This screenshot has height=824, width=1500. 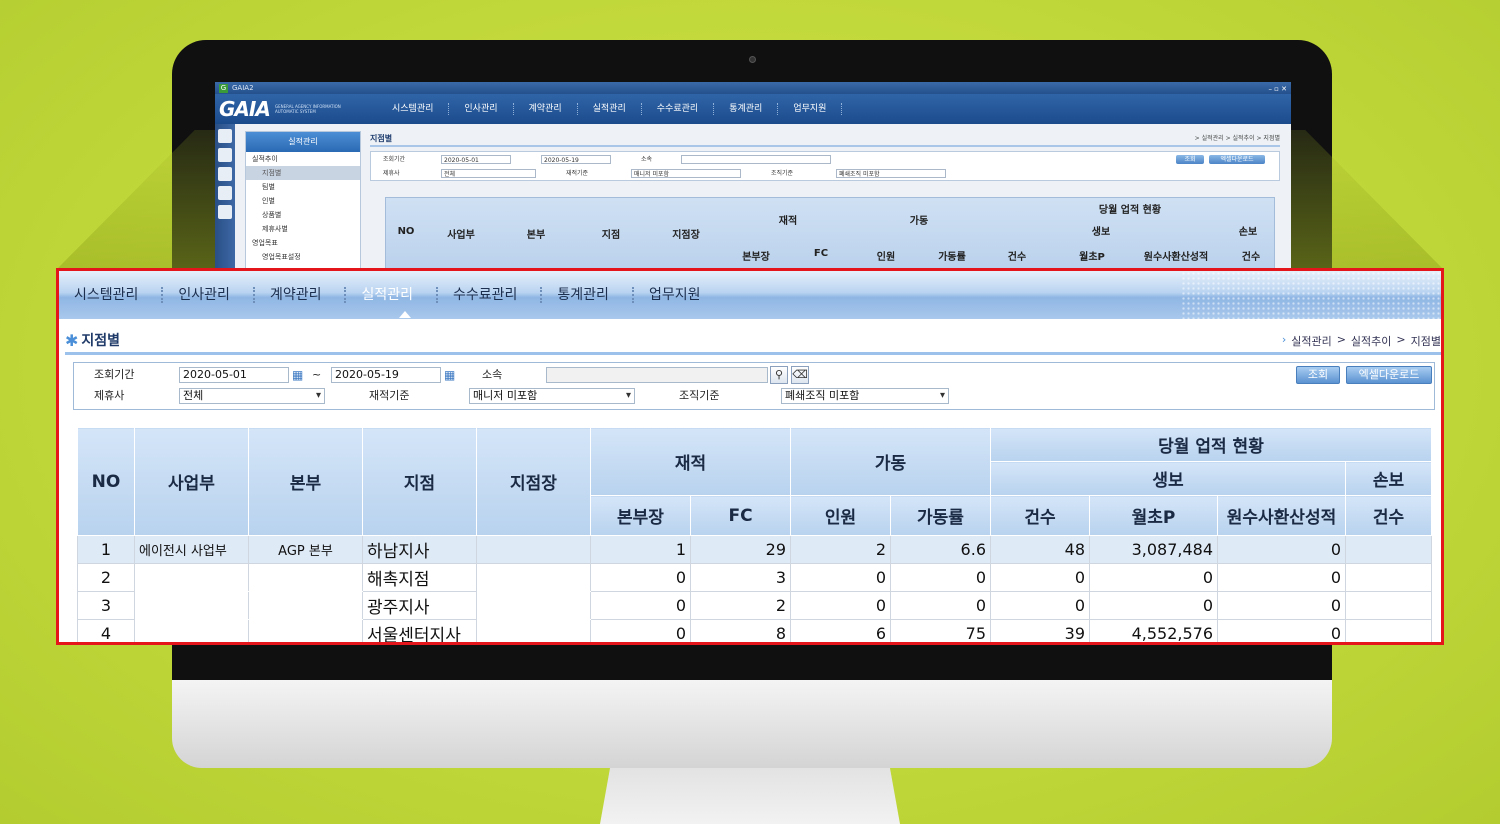 What do you see at coordinates (225, 136) in the screenshot?
I see `home-icon` at bounding box center [225, 136].